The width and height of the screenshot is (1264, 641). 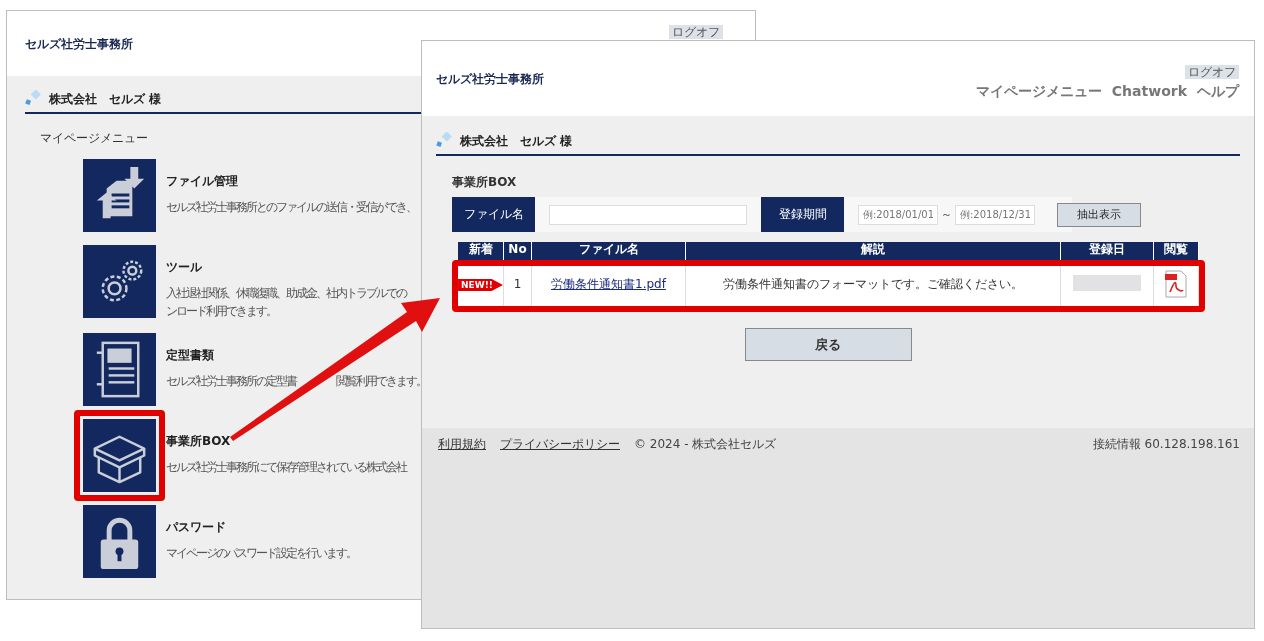 What do you see at coordinates (261, 553) in the screenshot?
I see `menu-item-description: マイページのパスワード設定を行います。` at bounding box center [261, 553].